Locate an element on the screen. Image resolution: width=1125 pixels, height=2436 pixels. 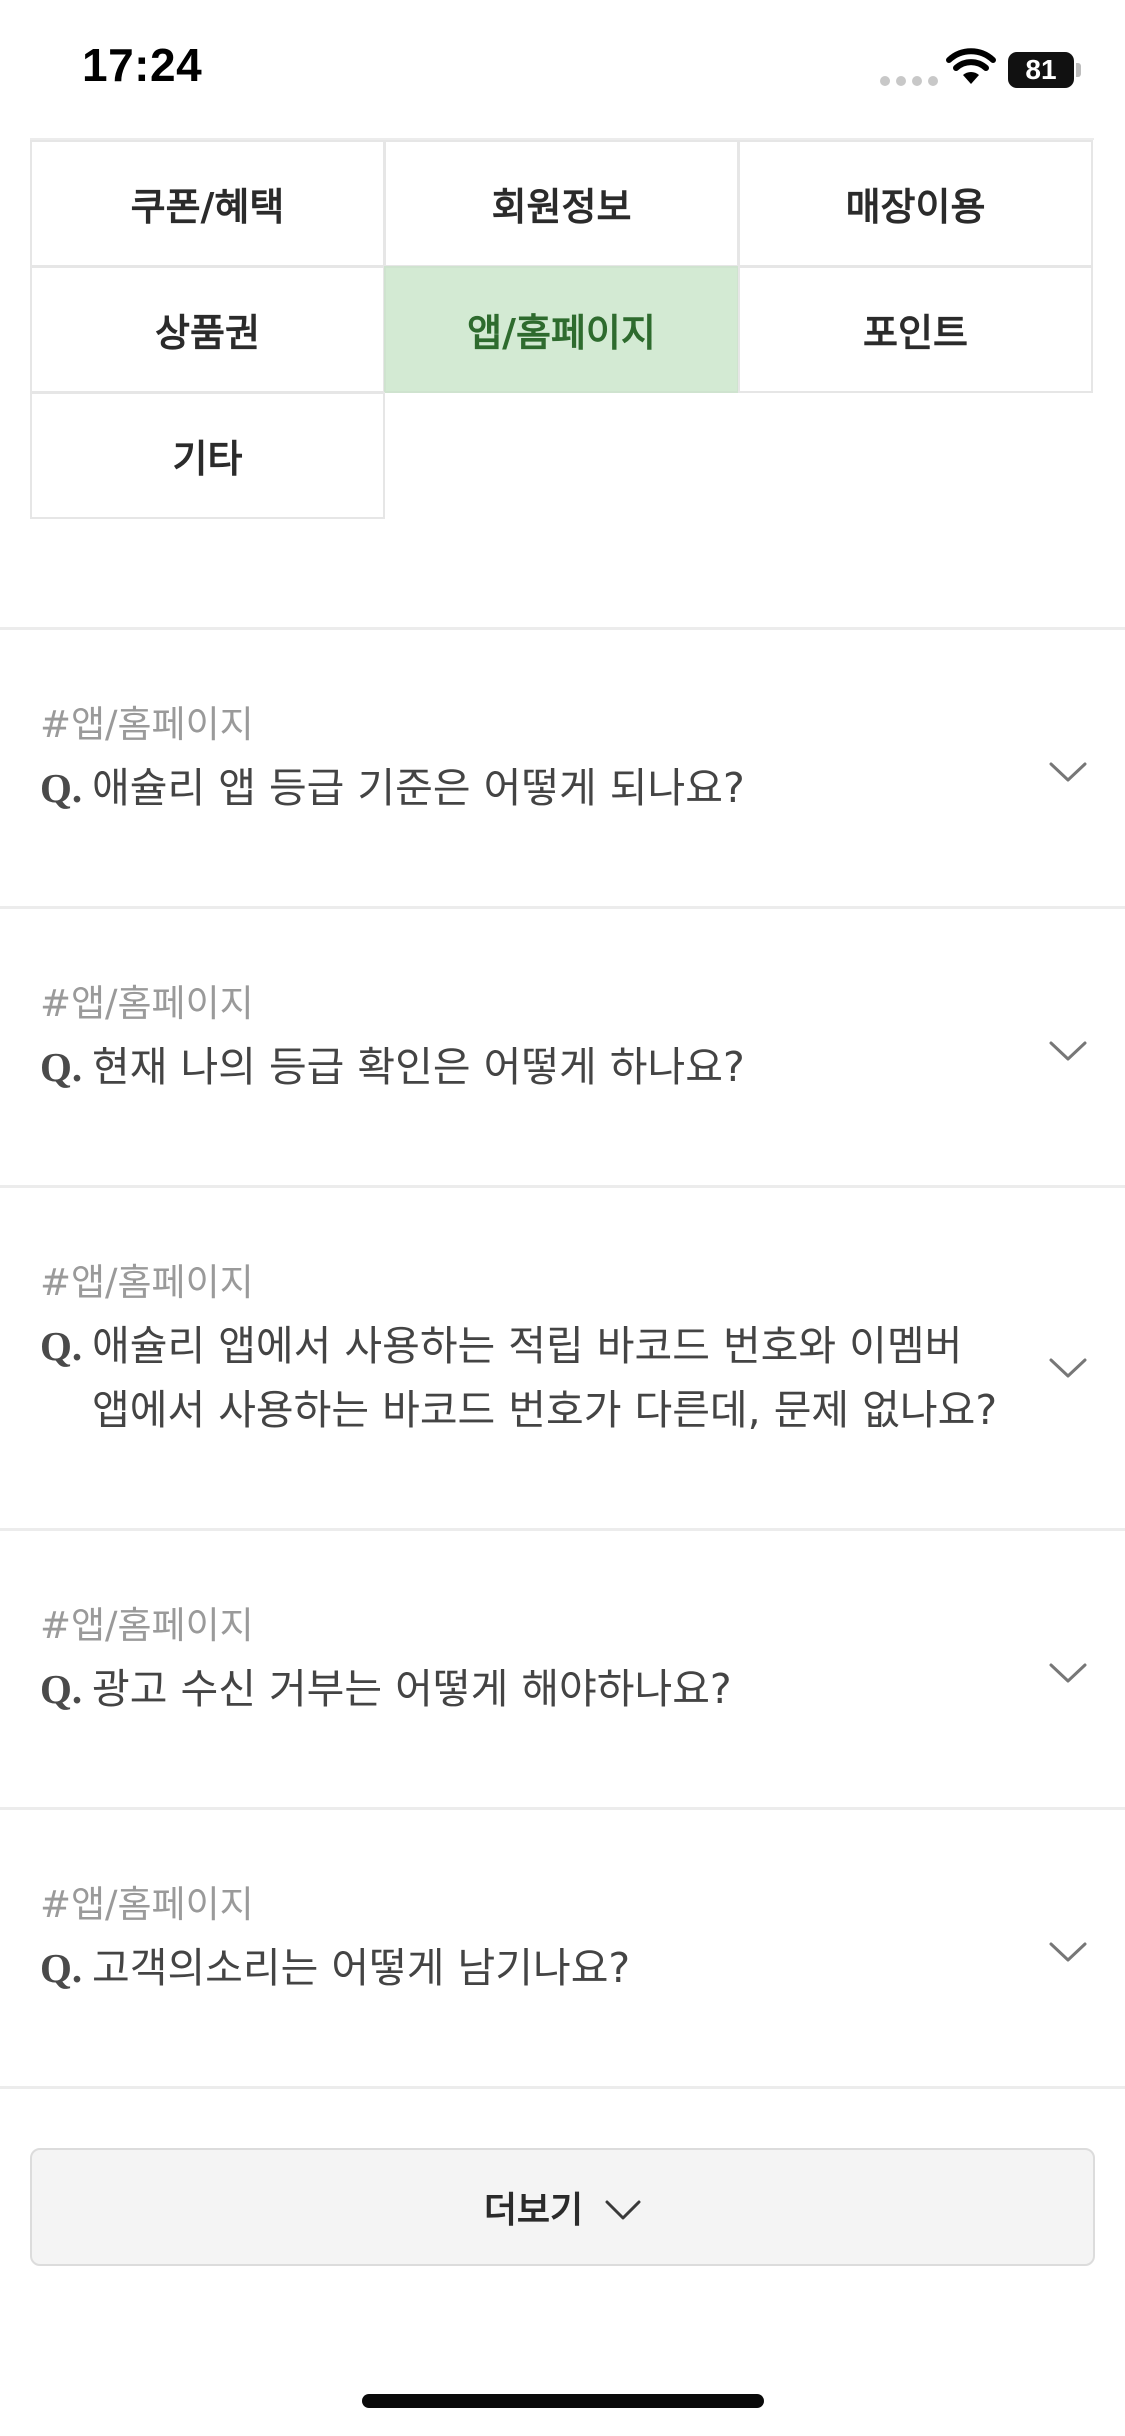
category-tab: 기타 is located at coordinates (207, 455).